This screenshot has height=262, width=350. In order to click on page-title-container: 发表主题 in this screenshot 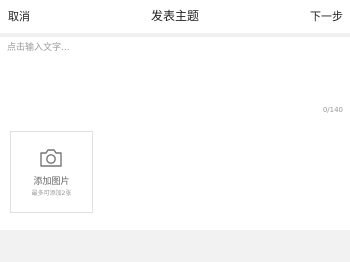, I will do `click(175, 16)`.